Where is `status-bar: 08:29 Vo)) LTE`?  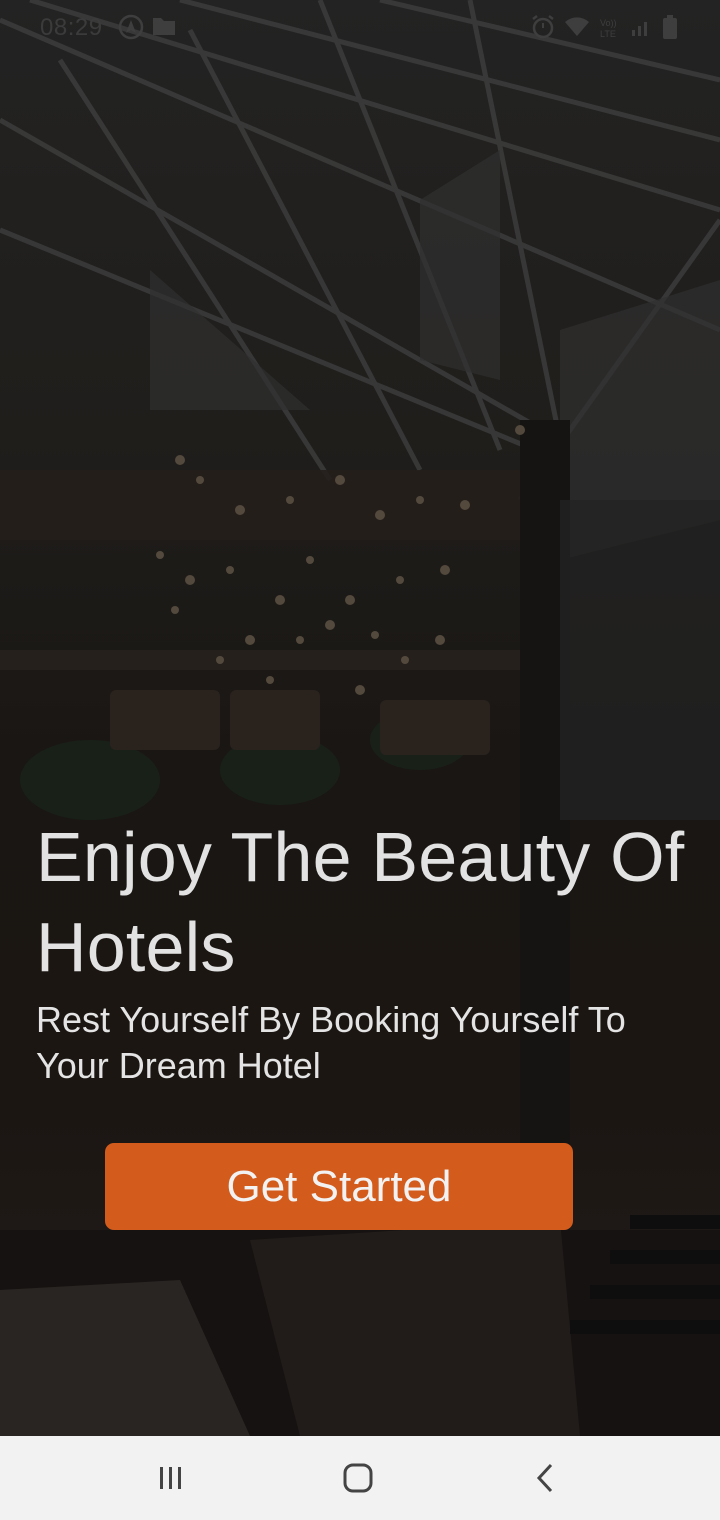 status-bar: 08:29 Vo)) LTE is located at coordinates (360, 28).